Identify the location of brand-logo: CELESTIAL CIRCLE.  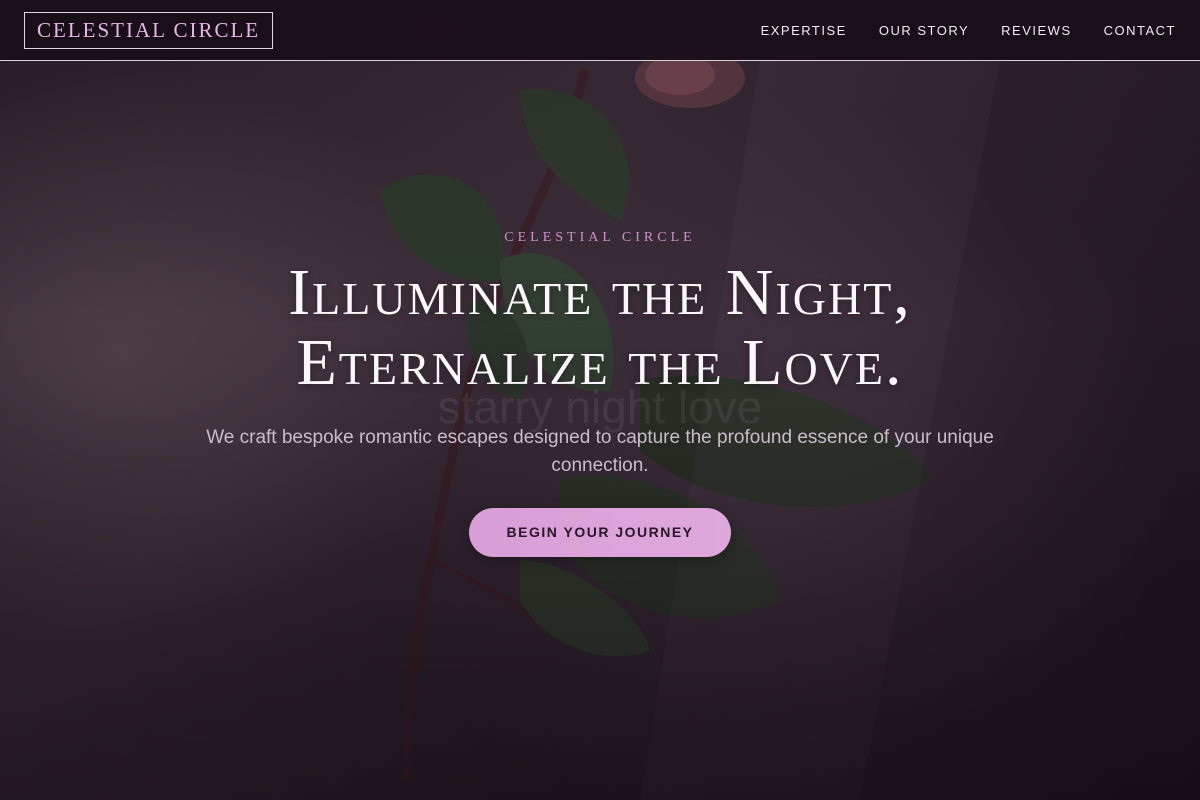
(149, 30).